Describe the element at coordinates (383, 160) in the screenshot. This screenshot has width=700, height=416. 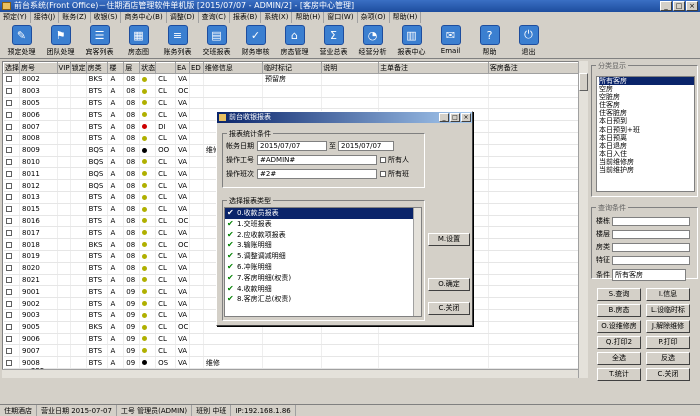
I see `all-people-checkbox` at that location.